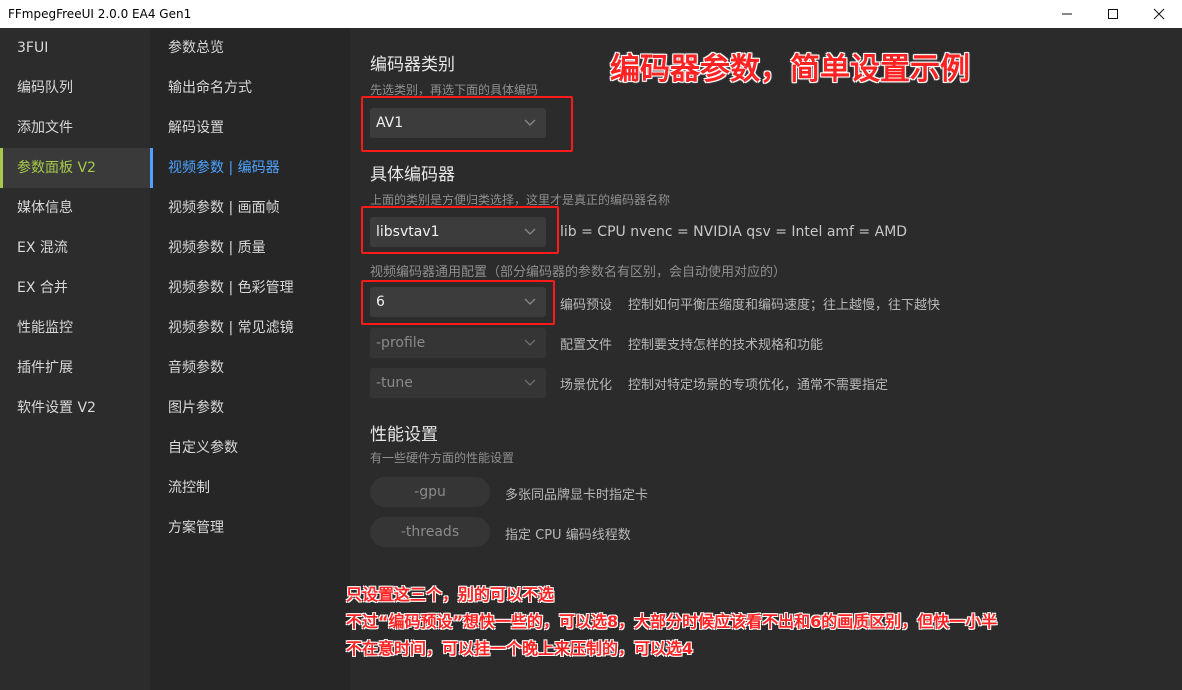 This screenshot has width=1182, height=690. I want to click on sidebar-item-param-panel: 参数面板 V2, so click(75, 168).